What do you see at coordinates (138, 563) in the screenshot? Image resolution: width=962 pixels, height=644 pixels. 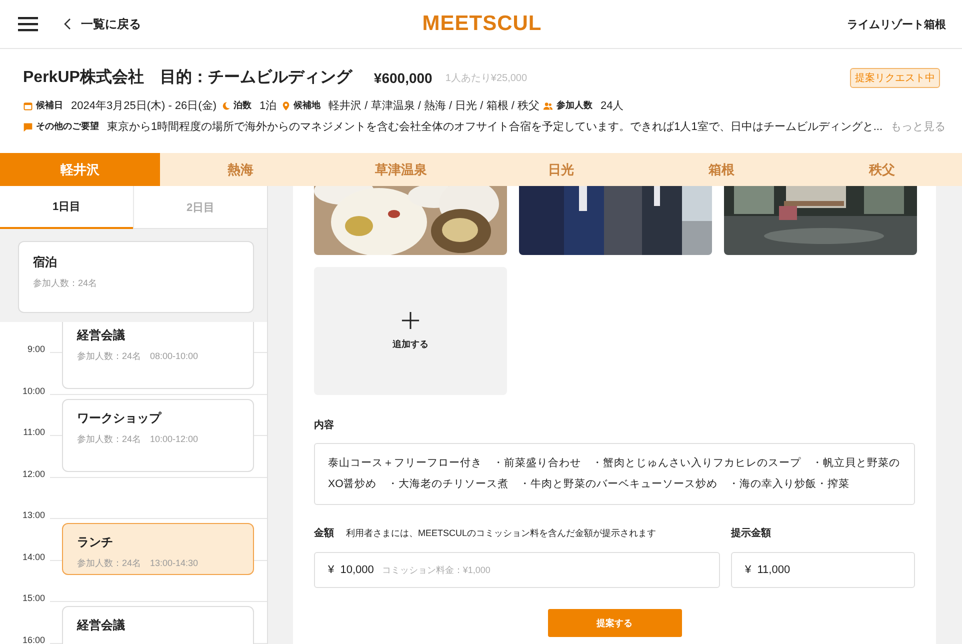 I see `card-detail: 参加人数：24名 13:00-14:30` at bounding box center [138, 563].